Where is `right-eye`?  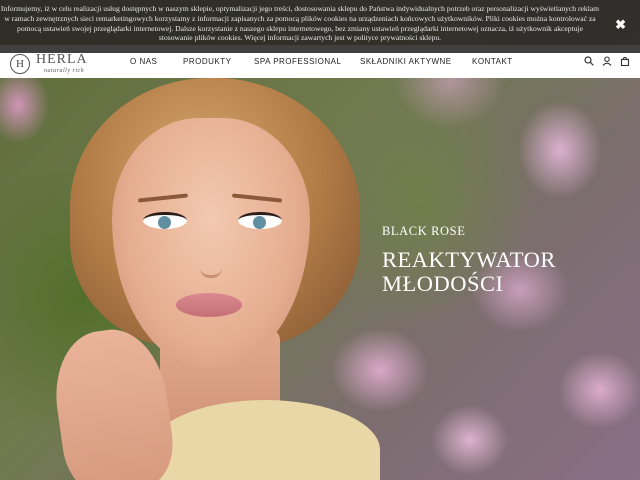 right-eye is located at coordinates (260, 220).